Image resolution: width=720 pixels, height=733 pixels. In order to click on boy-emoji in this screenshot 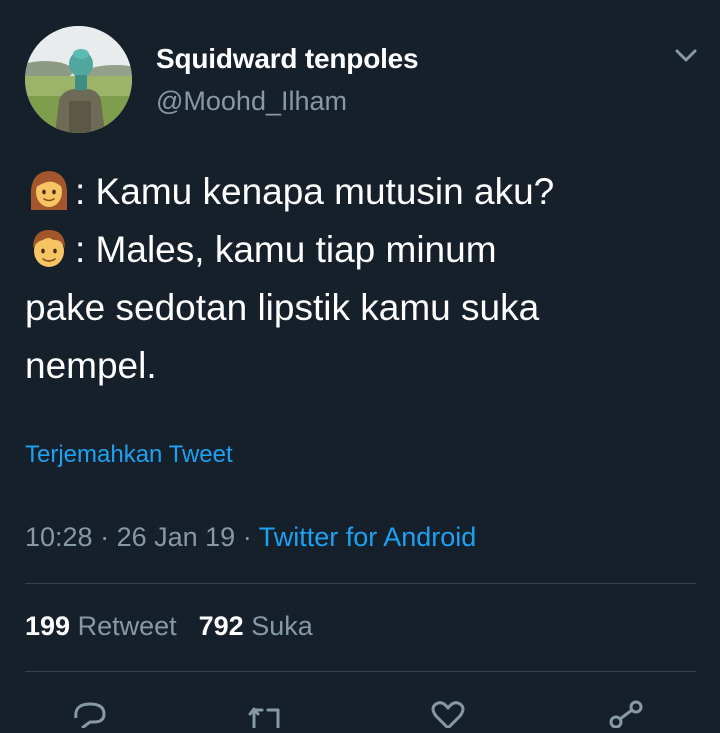, I will do `click(49, 248)`.